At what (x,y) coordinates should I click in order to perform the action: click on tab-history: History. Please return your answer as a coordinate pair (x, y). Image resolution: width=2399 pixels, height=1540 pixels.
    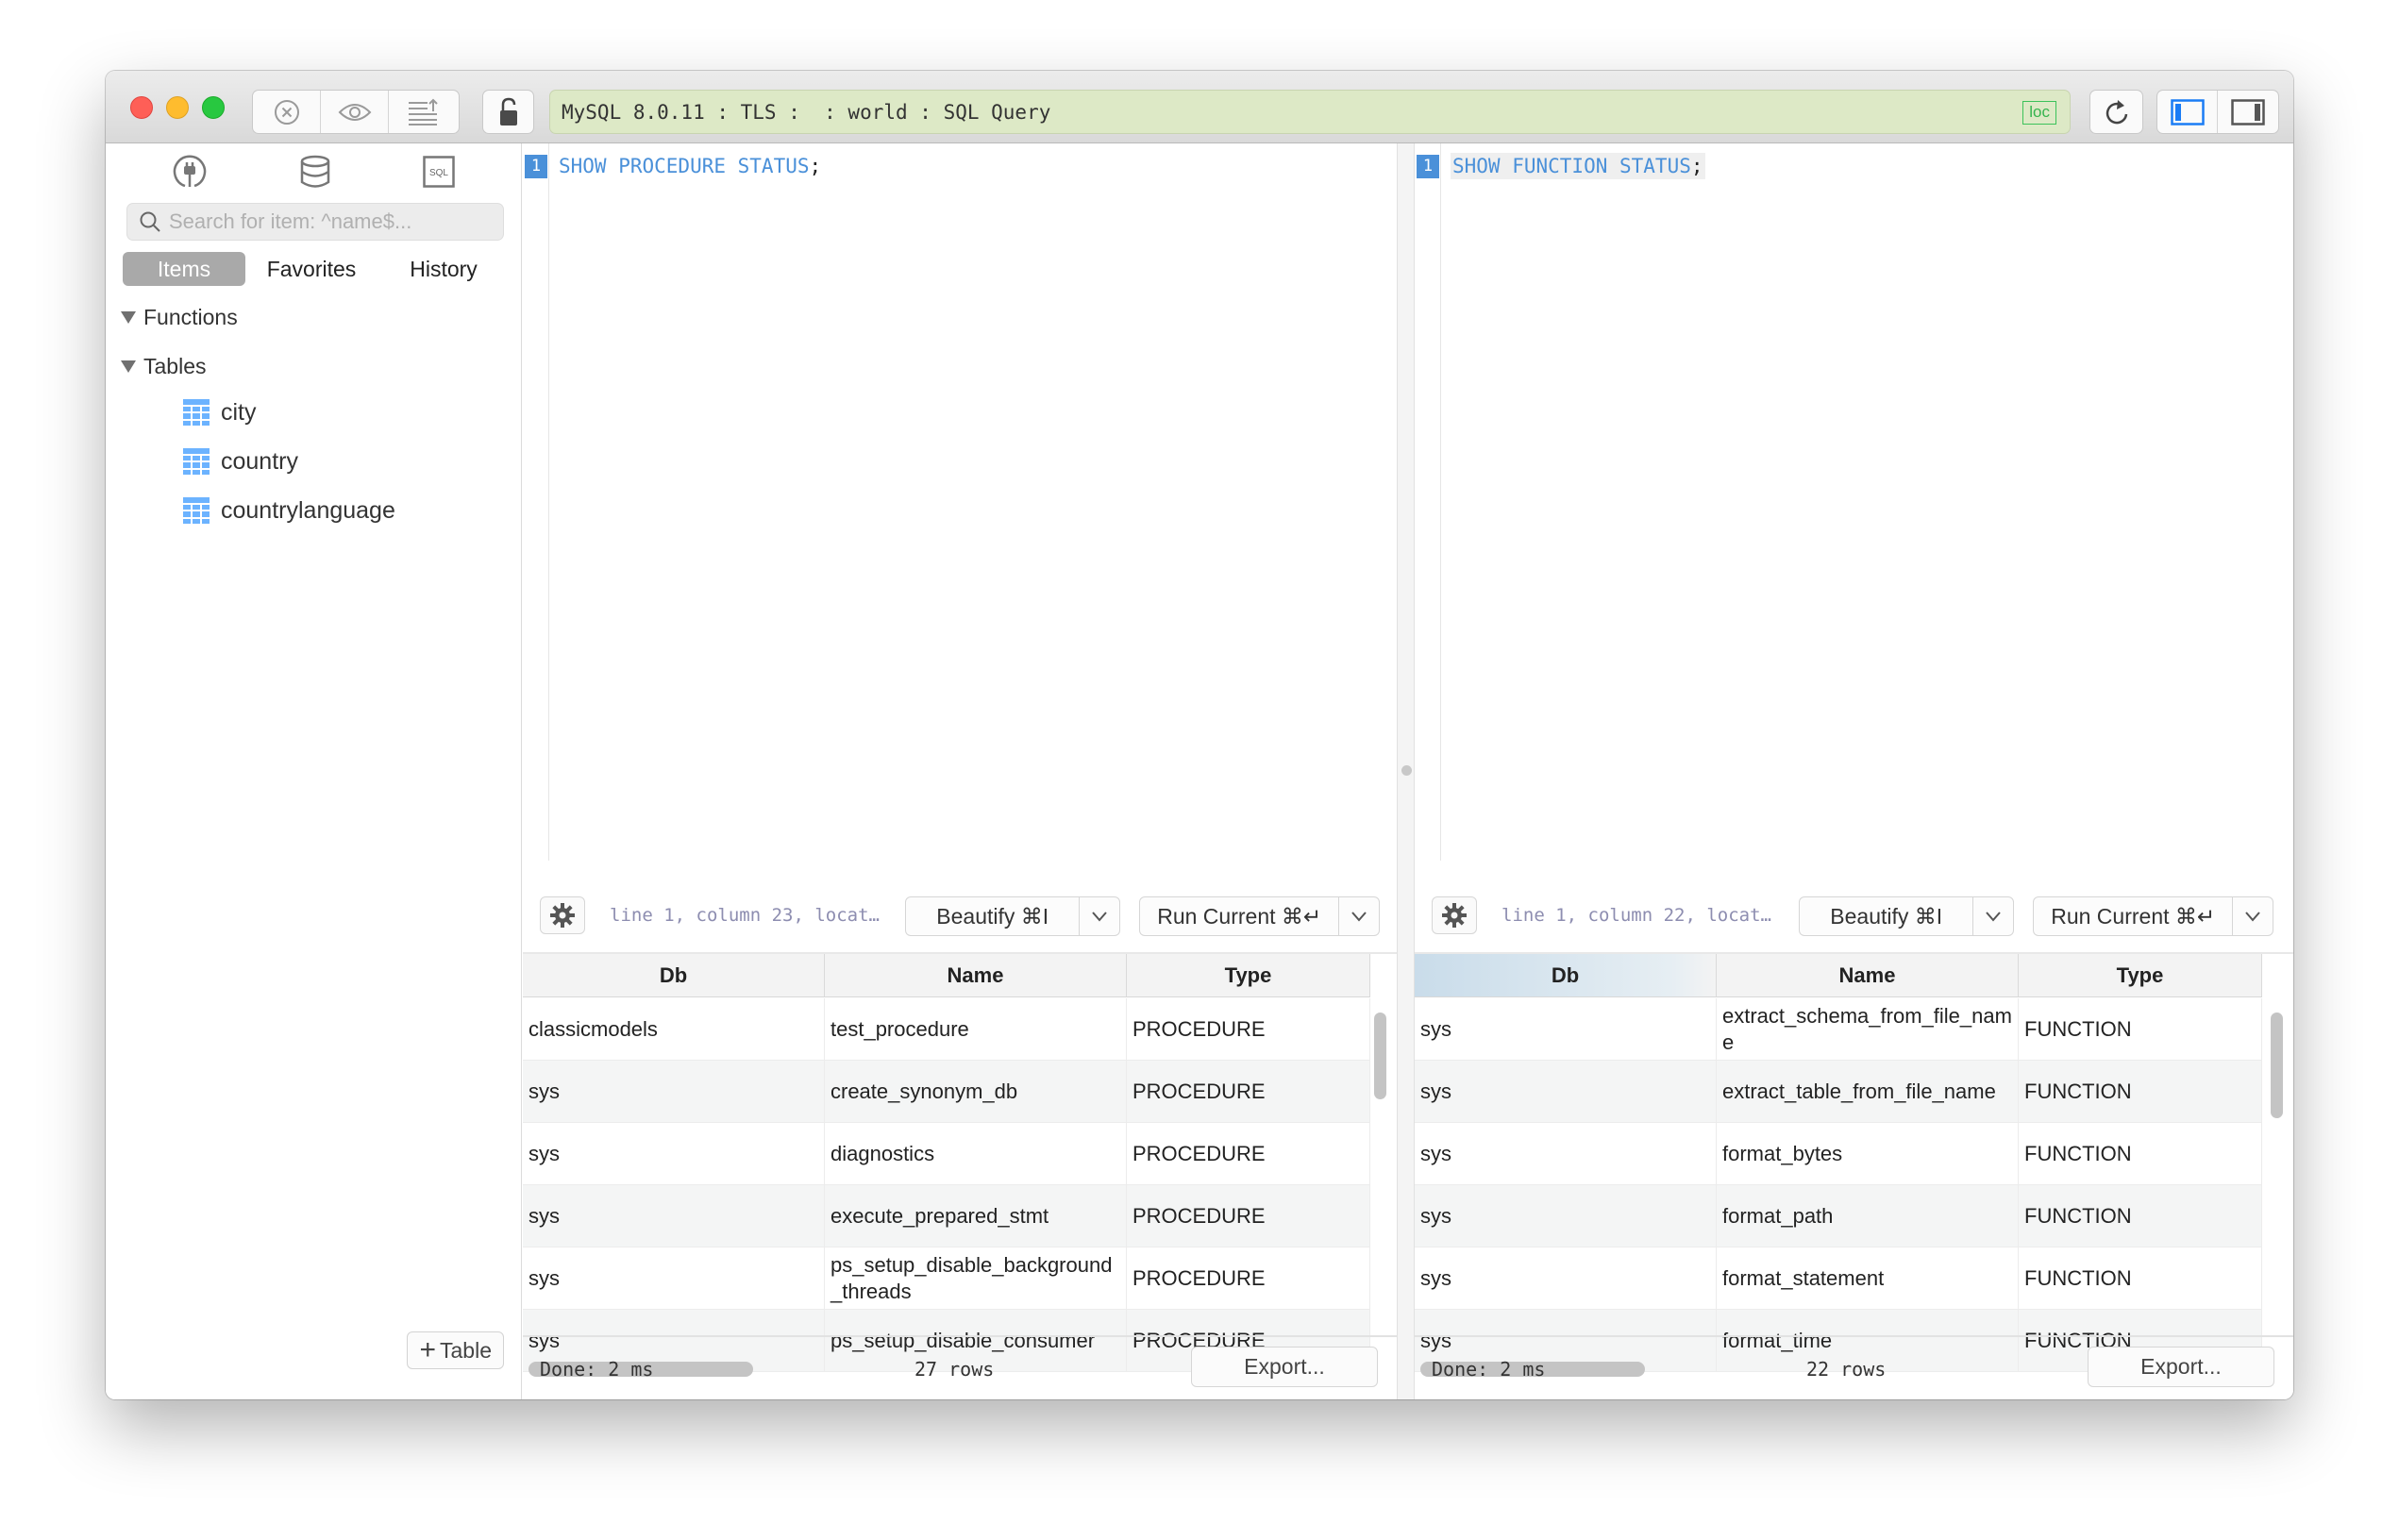
    Looking at the image, I should click on (443, 269).